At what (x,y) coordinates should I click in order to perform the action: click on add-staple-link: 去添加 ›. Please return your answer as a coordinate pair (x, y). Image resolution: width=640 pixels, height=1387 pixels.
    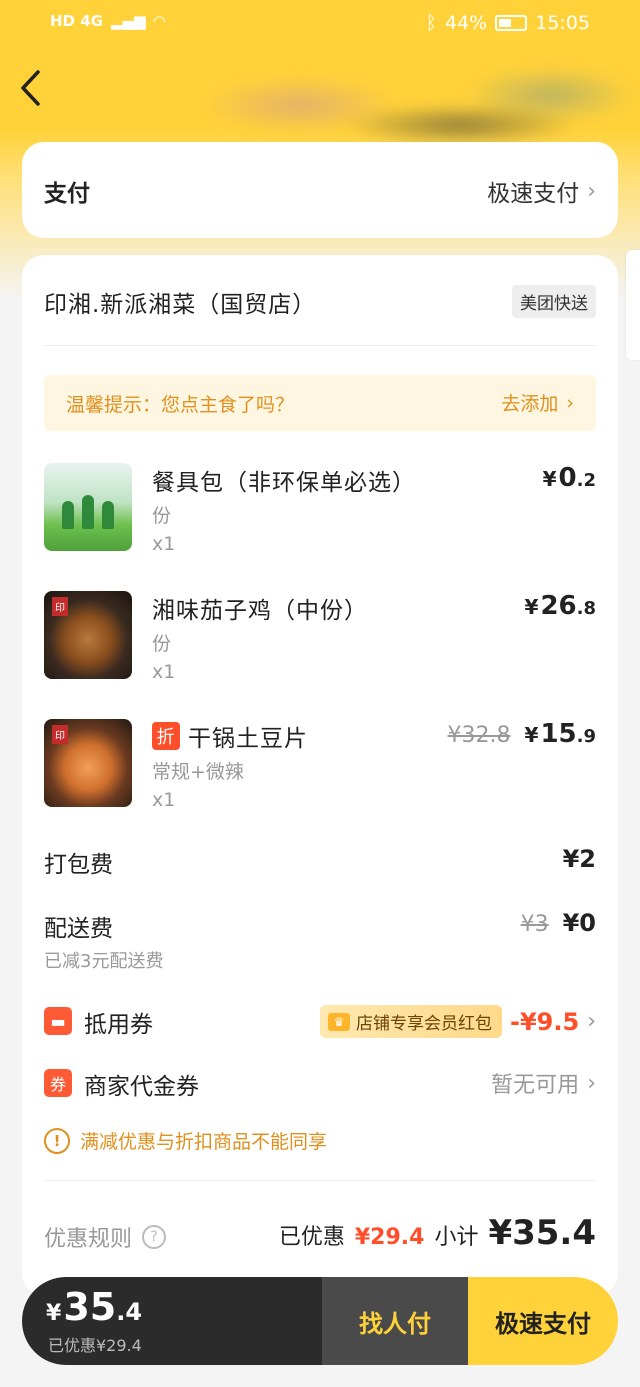
    Looking at the image, I should click on (537, 402).